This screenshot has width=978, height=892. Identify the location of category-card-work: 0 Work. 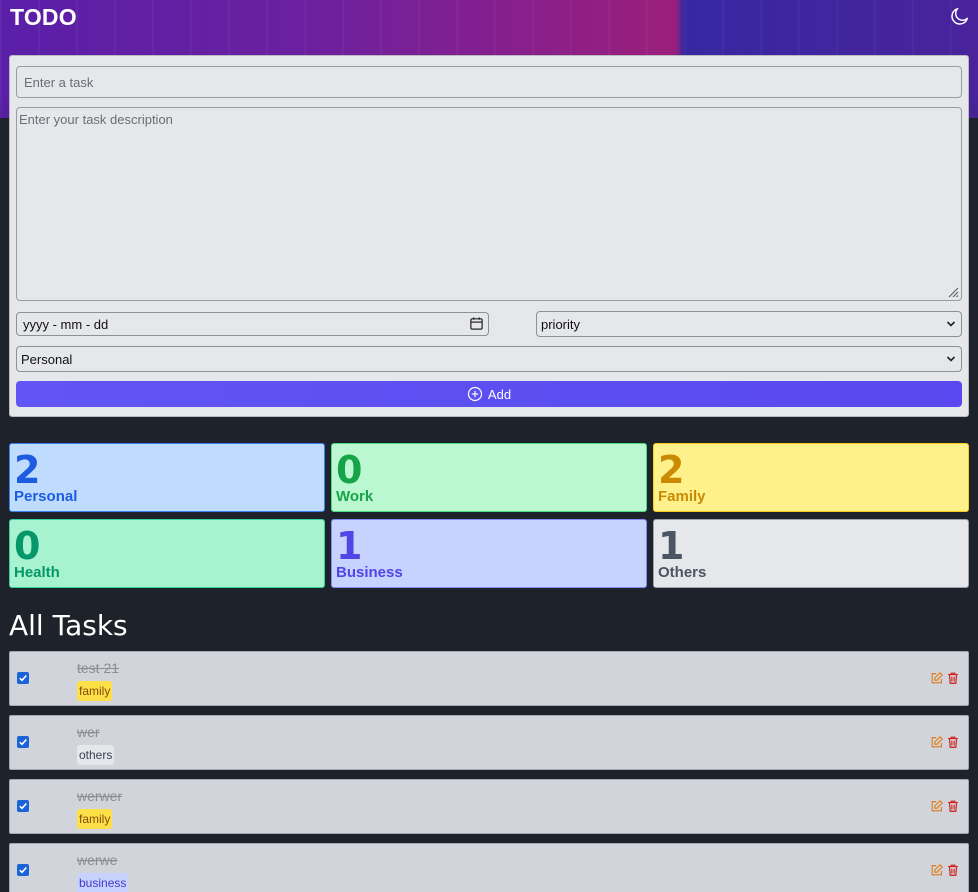
(489, 477).